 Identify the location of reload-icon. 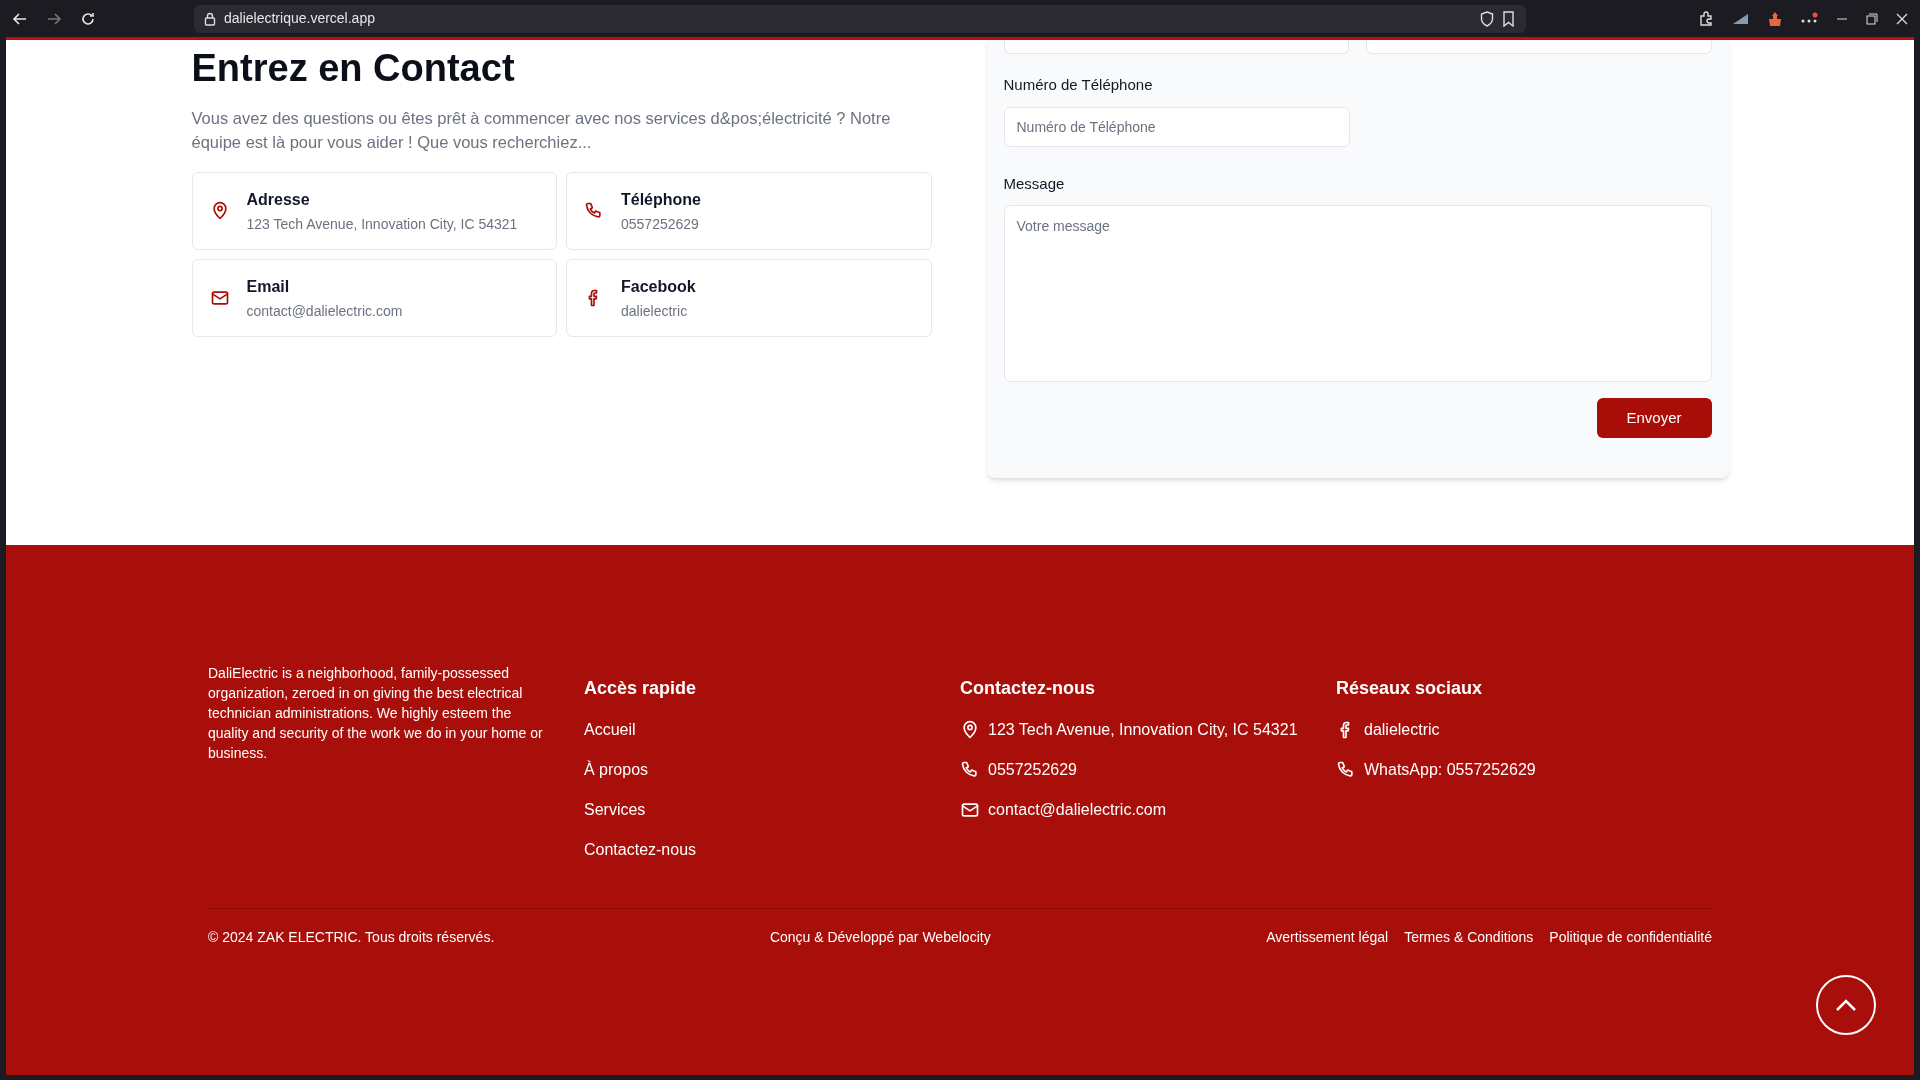
(88, 18).